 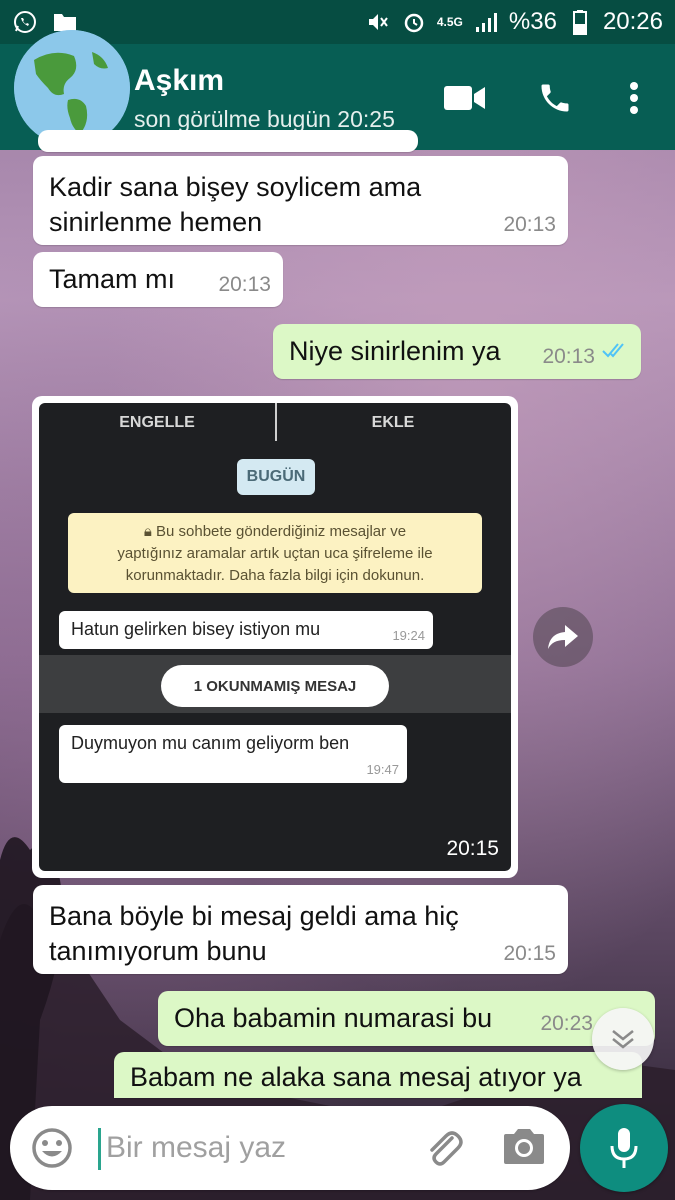 I want to click on embedded-date-chip: BUGÜN, so click(x=276, y=477).